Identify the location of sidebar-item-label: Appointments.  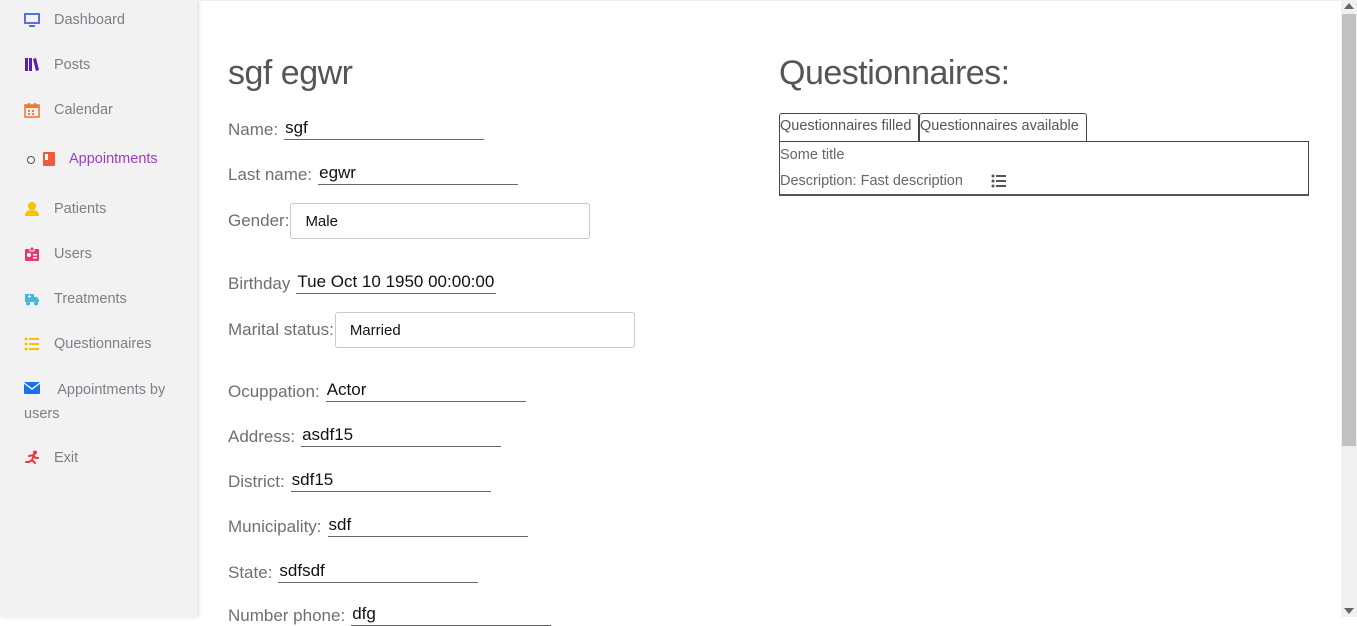
(113, 159).